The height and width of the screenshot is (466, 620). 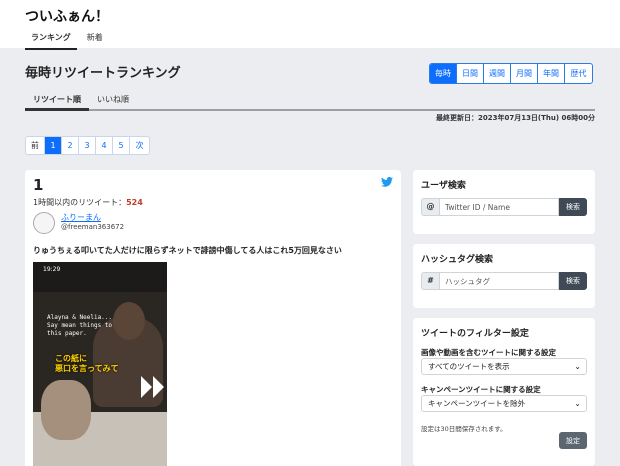 I want to click on main-nav: ランキング 新着, so click(x=69, y=40).